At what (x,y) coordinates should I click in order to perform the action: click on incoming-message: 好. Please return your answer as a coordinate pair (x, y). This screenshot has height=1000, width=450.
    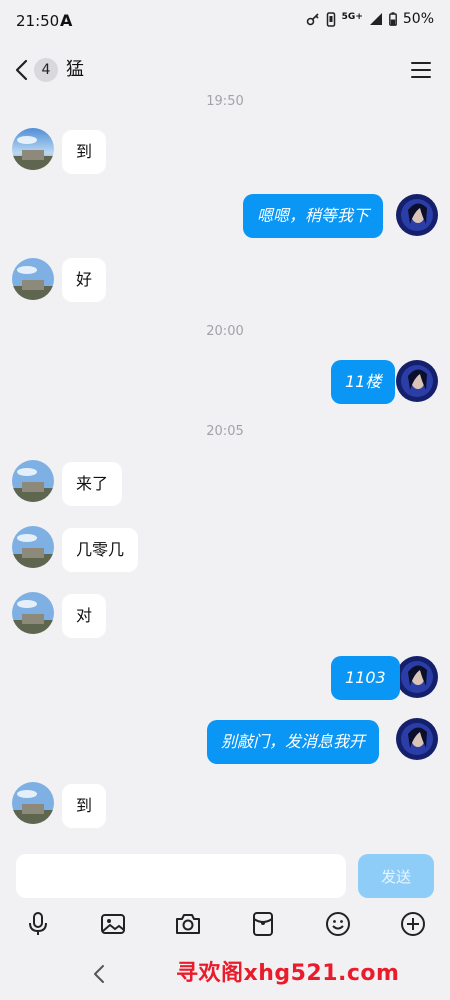
    Looking at the image, I should click on (84, 280).